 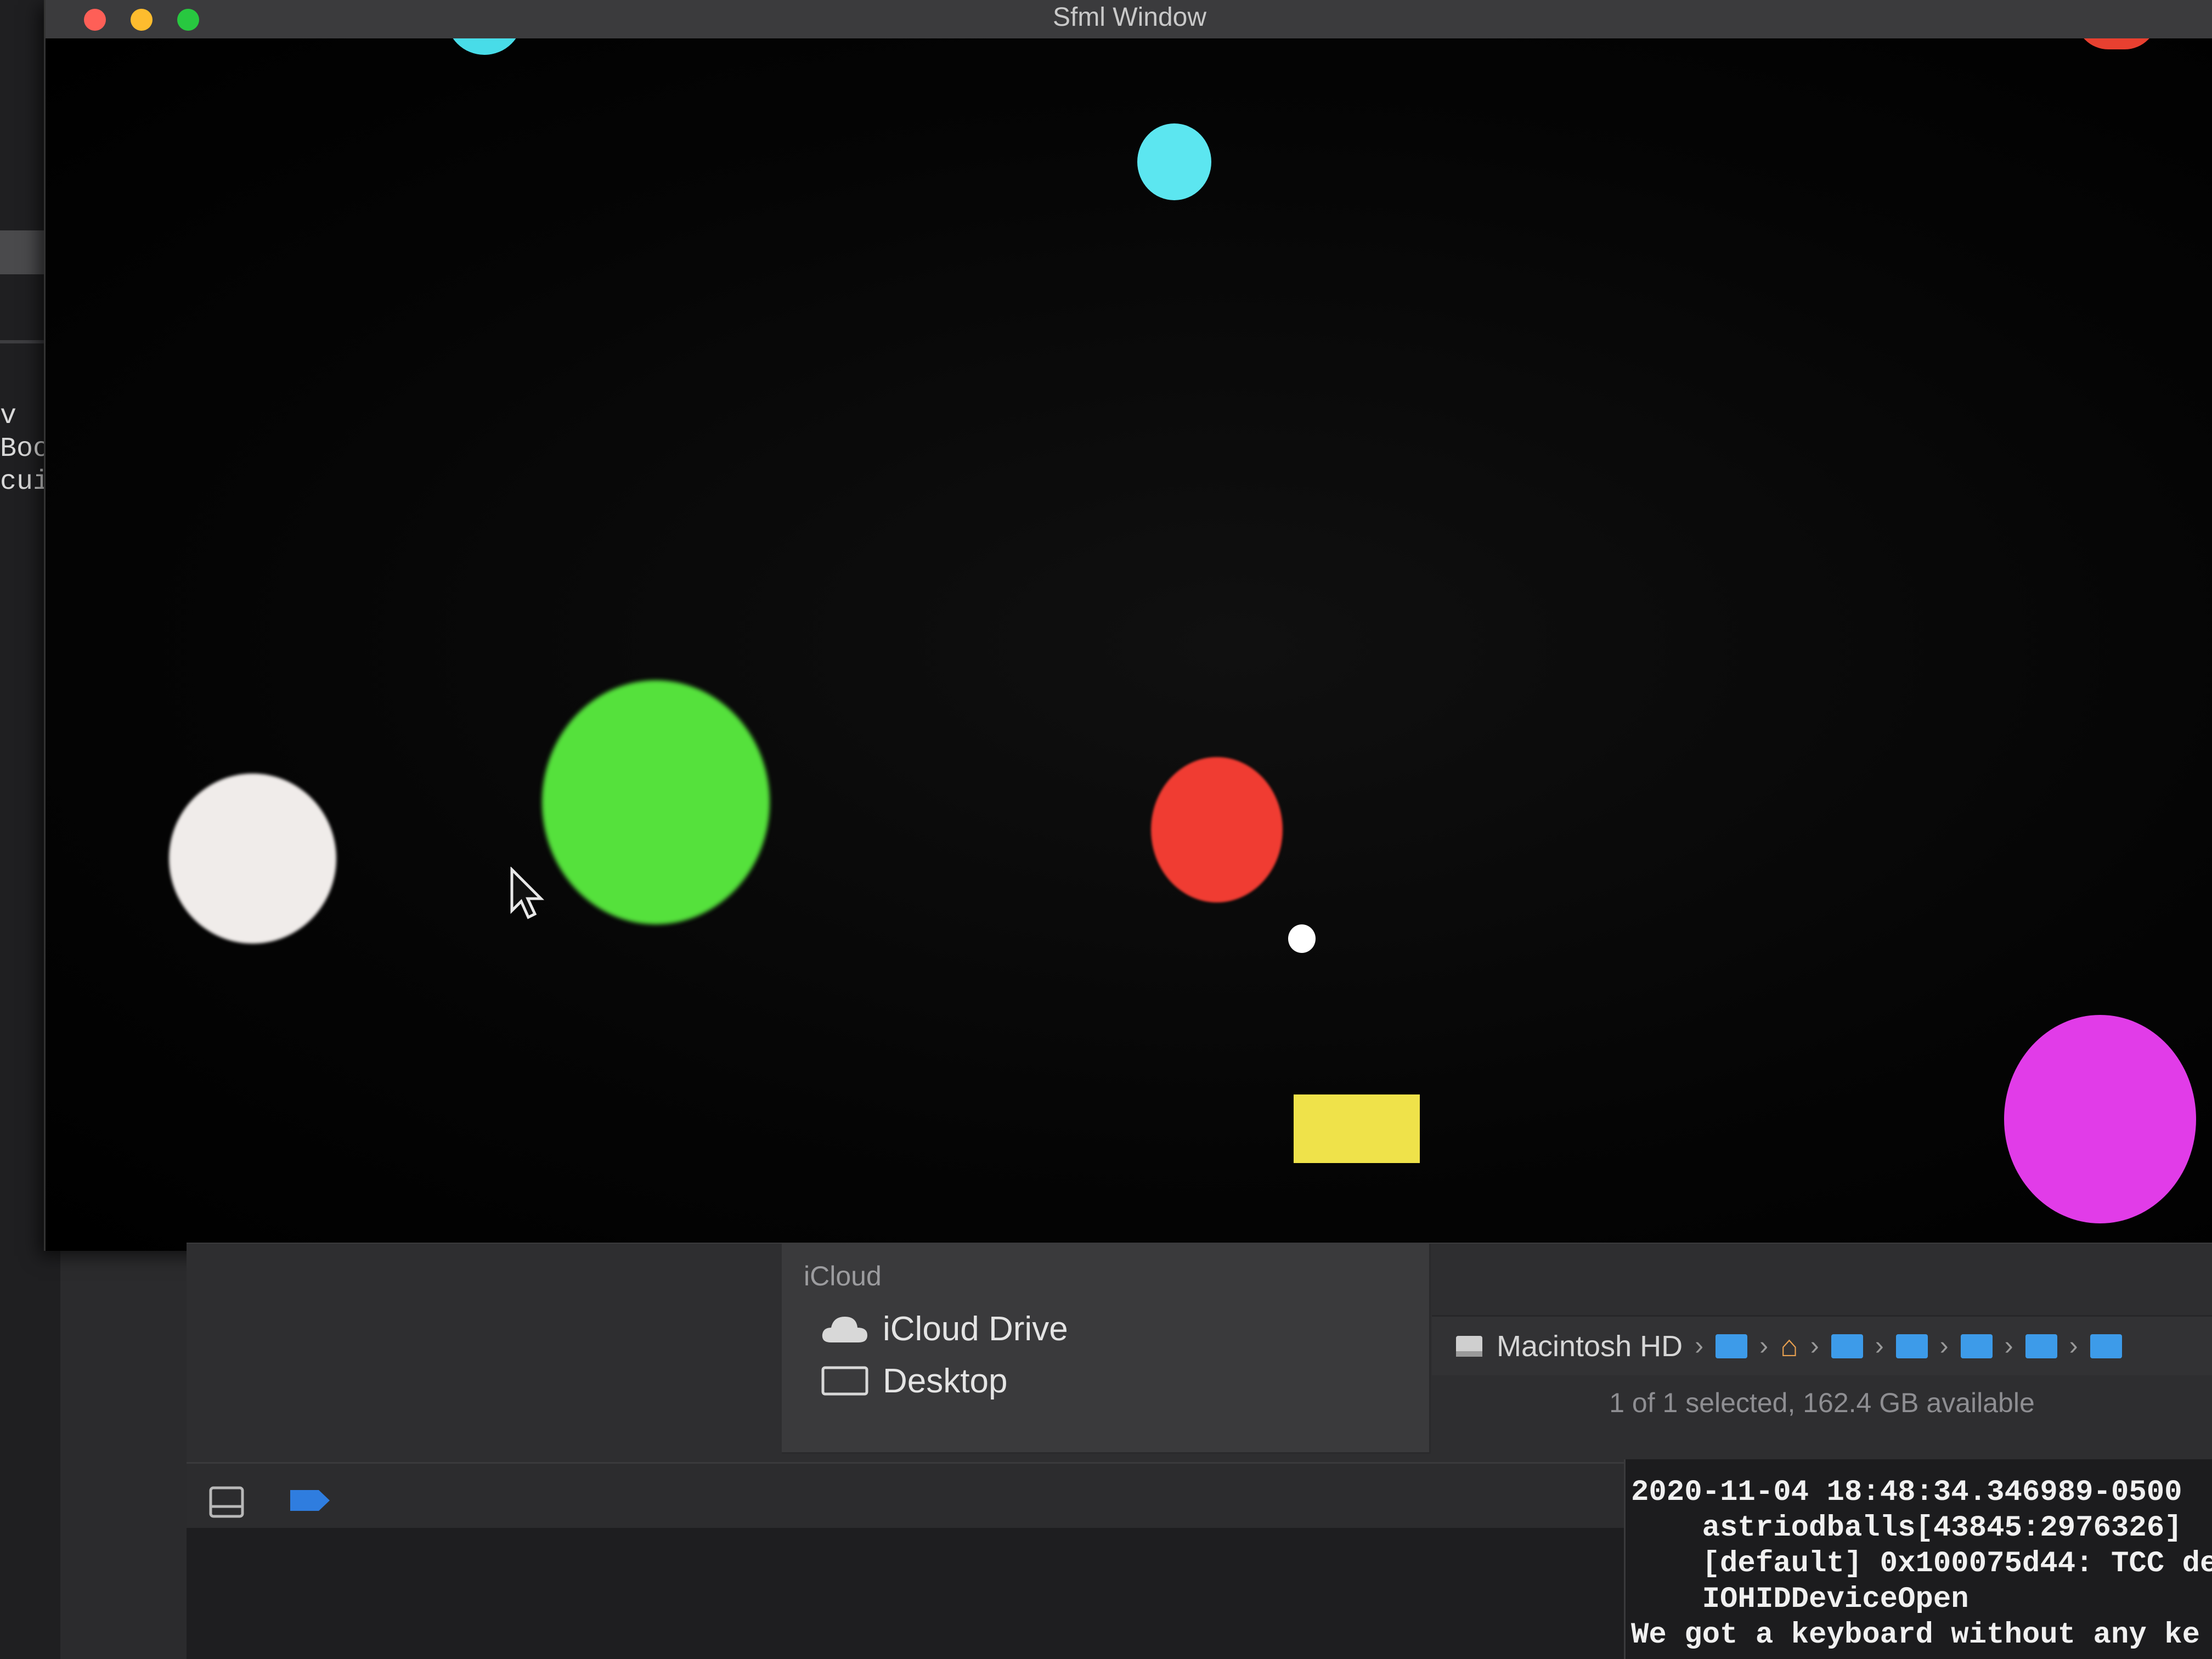 I want to click on status-text: 1 of 1 selected, 162.4 GB available, so click(x=1822, y=1403).